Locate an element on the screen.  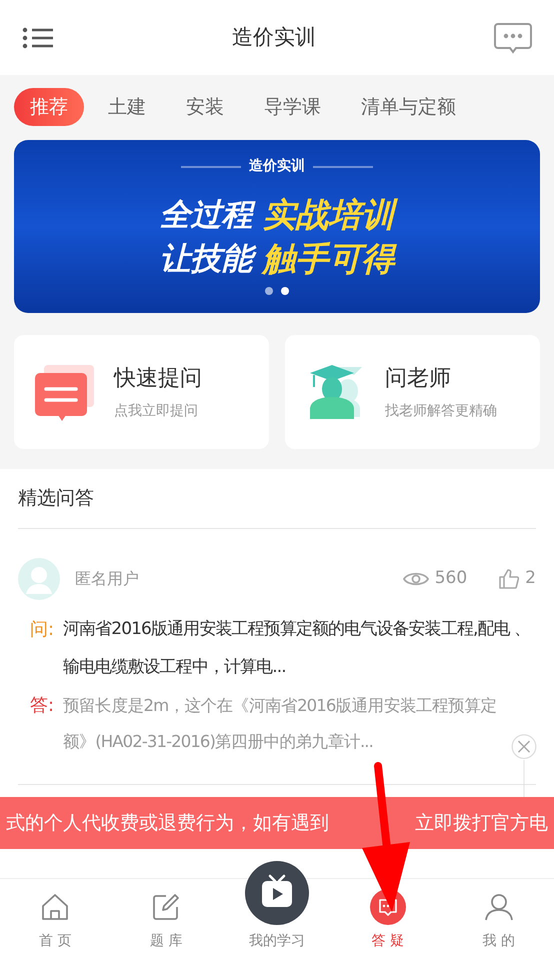
question-label: 问: is located at coordinates (42, 630).